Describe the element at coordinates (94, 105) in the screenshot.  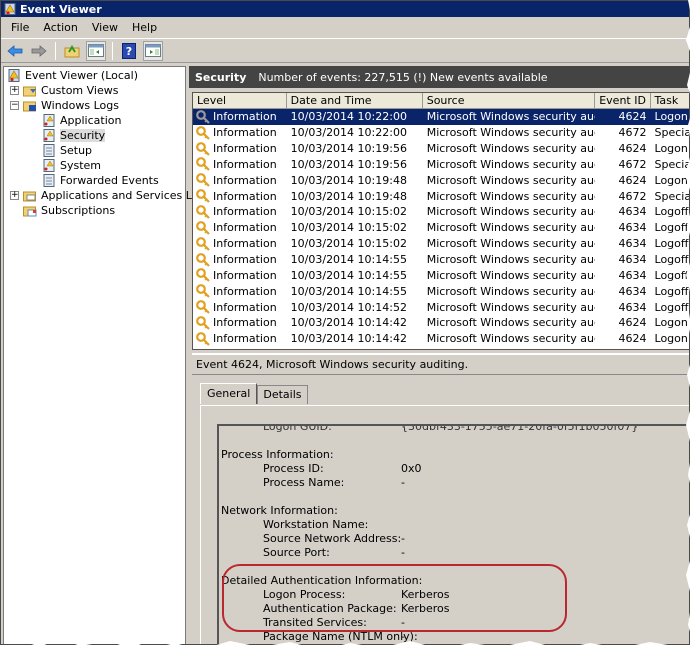
I see `tree-item-windows-logs: − Windows Logs` at that location.